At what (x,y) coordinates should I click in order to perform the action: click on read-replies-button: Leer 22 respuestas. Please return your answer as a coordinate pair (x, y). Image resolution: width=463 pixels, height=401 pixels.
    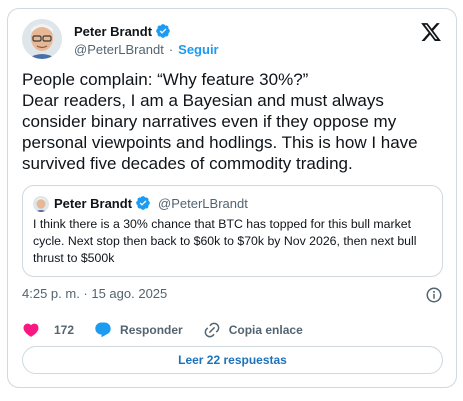
    Looking at the image, I should click on (232, 360).